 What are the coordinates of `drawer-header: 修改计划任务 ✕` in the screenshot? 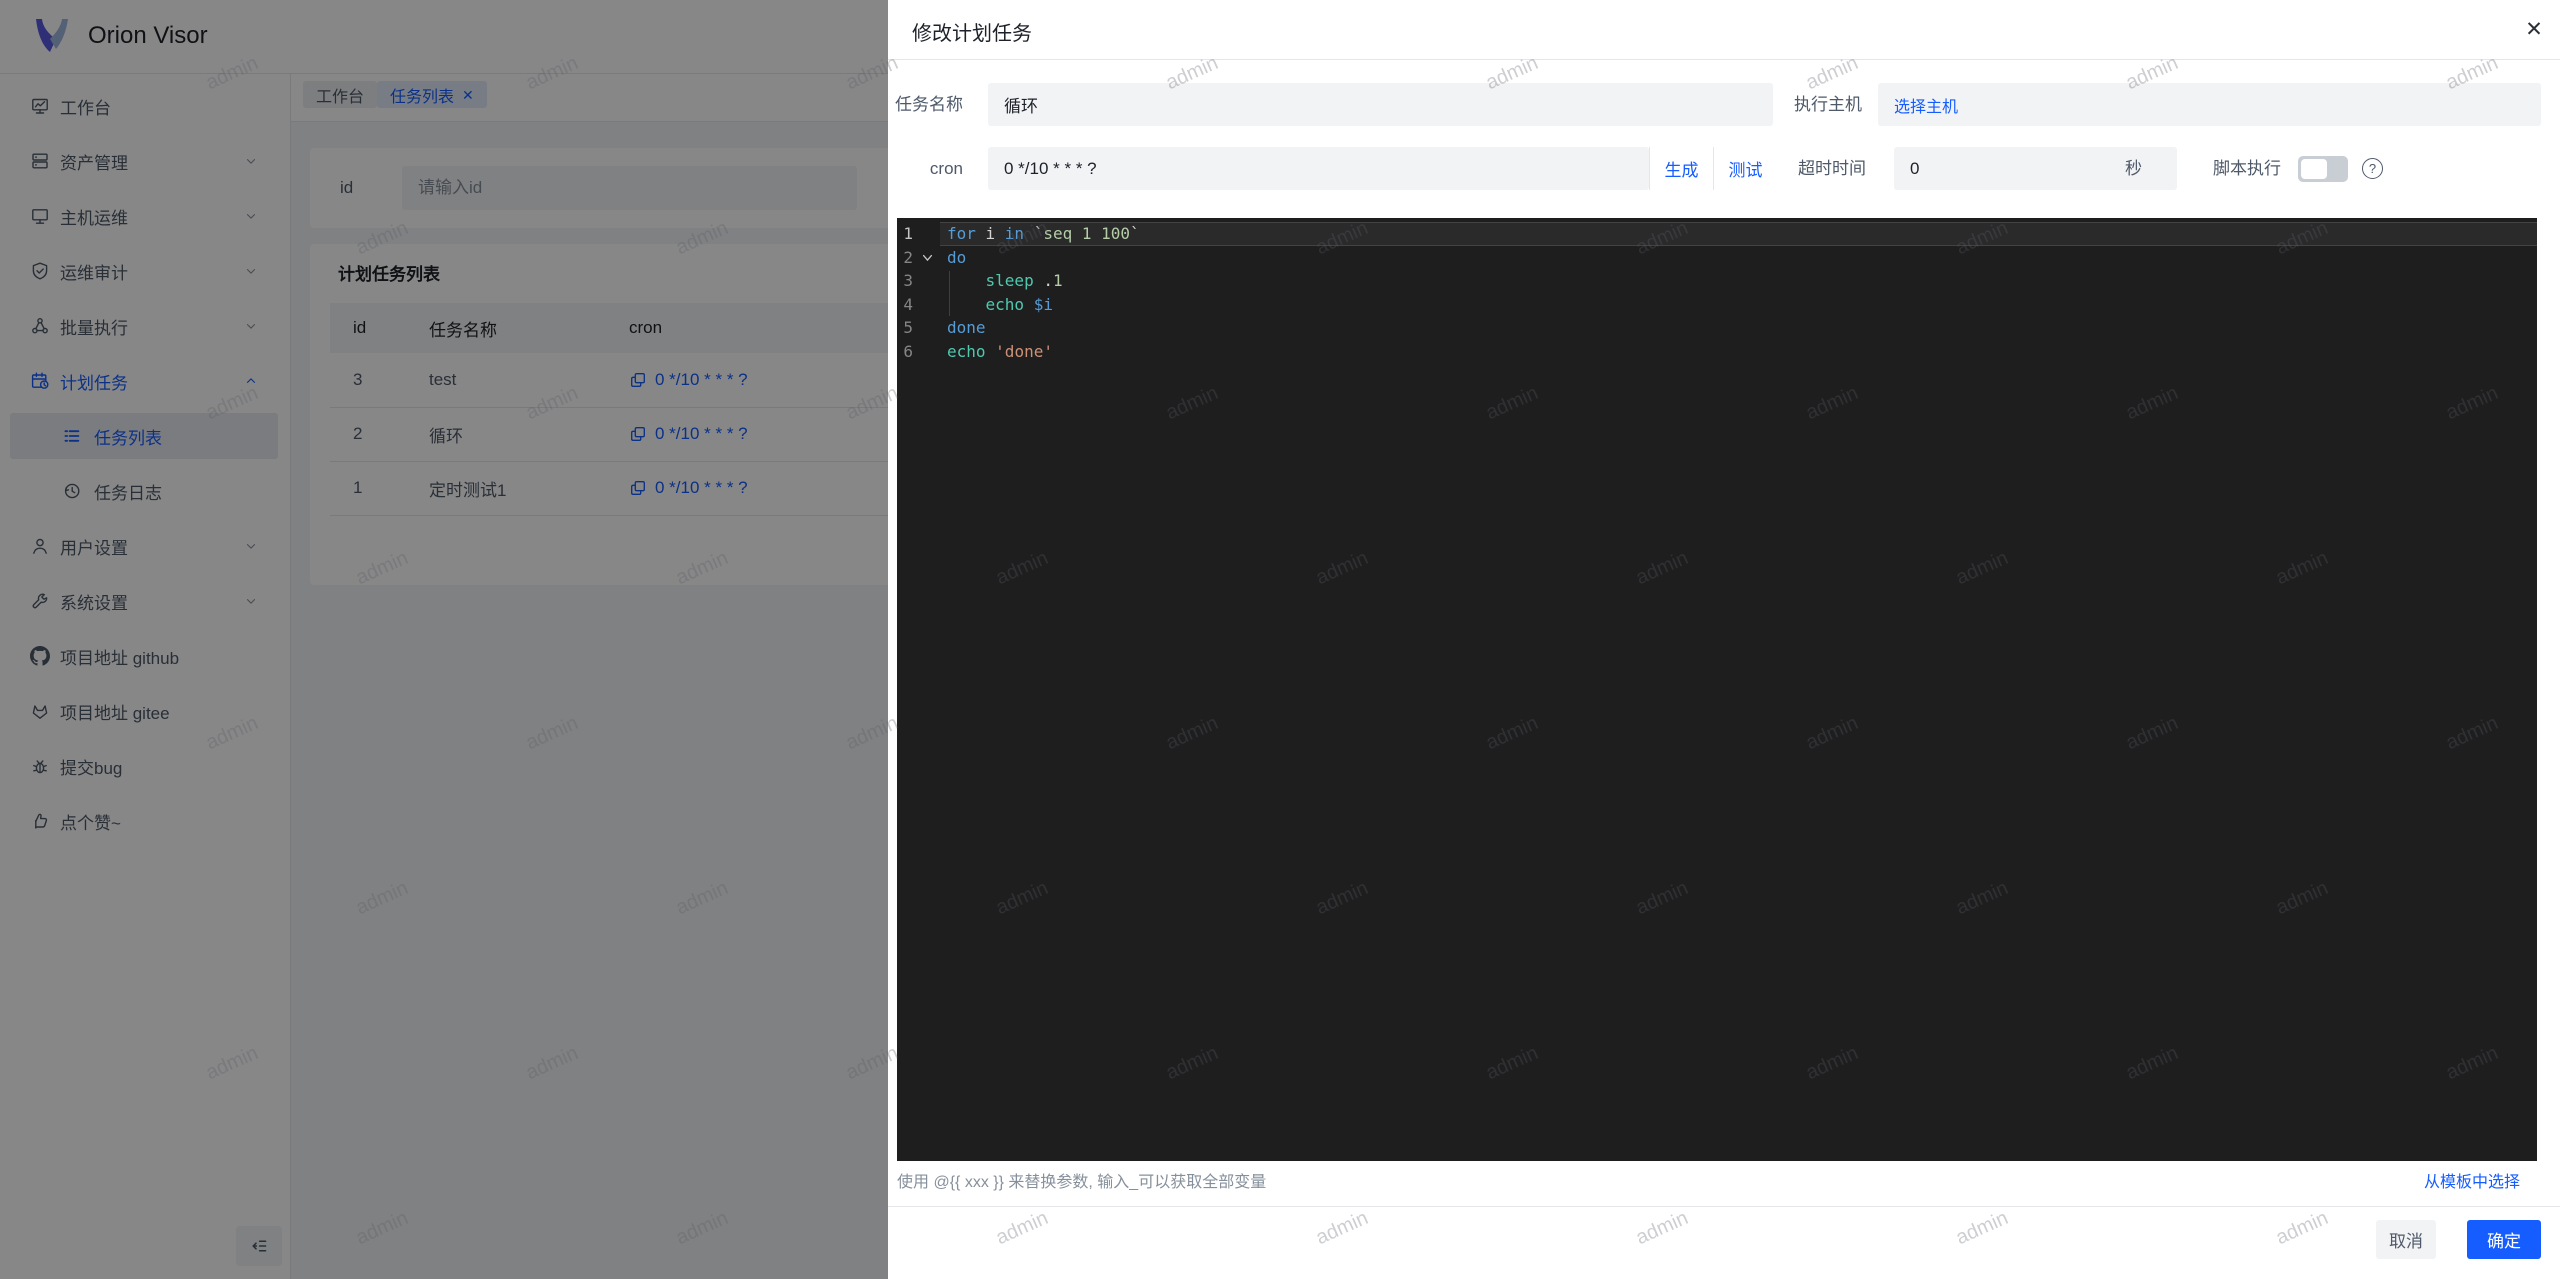 It's located at (1724, 30).